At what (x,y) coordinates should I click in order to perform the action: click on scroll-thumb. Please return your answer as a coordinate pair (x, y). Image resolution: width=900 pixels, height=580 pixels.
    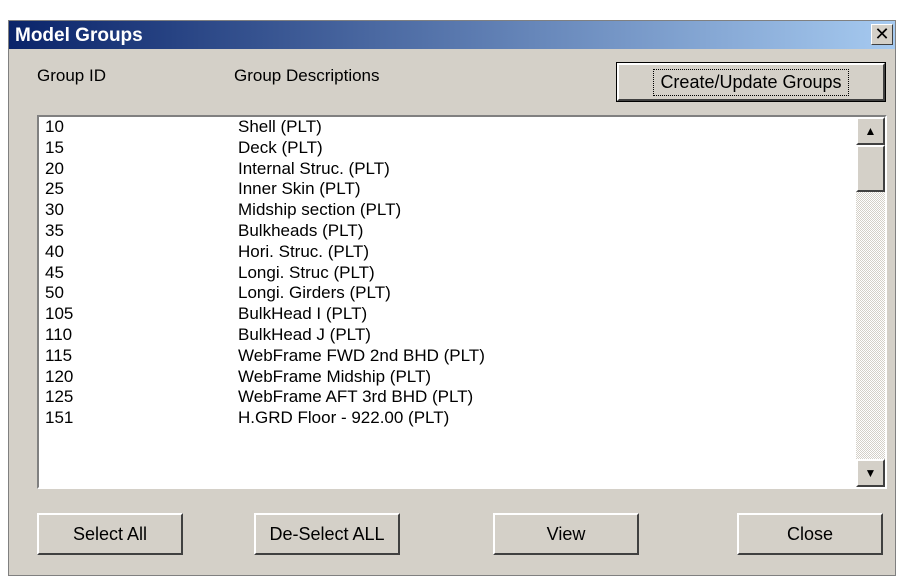
    Looking at the image, I should click on (870, 168).